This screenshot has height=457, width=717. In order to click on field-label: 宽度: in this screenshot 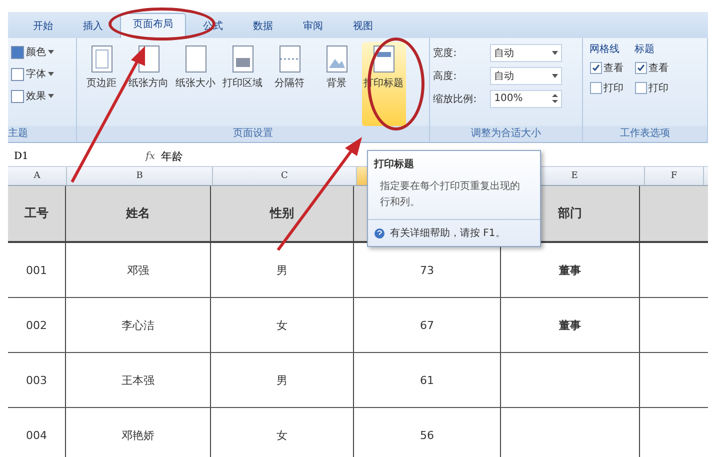, I will do `click(445, 53)`.